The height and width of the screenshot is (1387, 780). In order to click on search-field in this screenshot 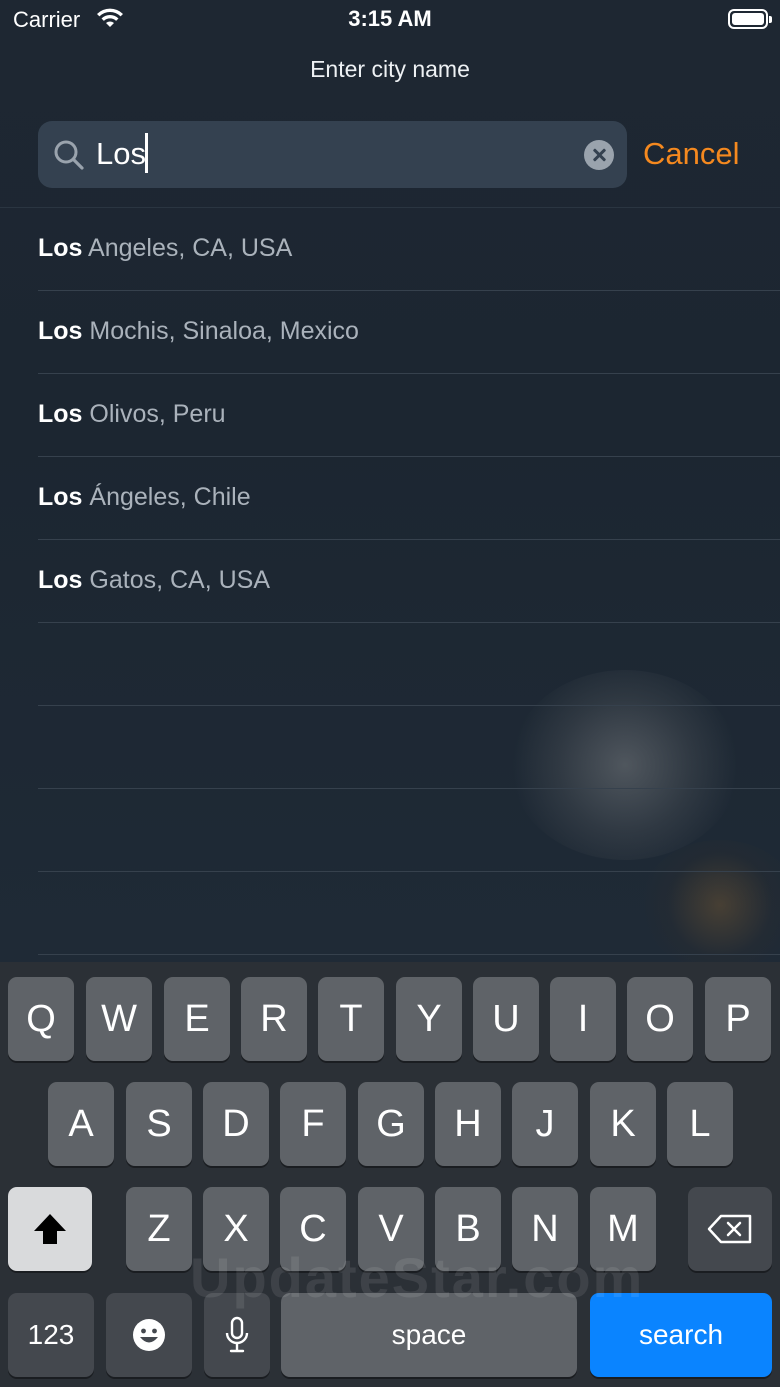, I will do `click(332, 154)`.